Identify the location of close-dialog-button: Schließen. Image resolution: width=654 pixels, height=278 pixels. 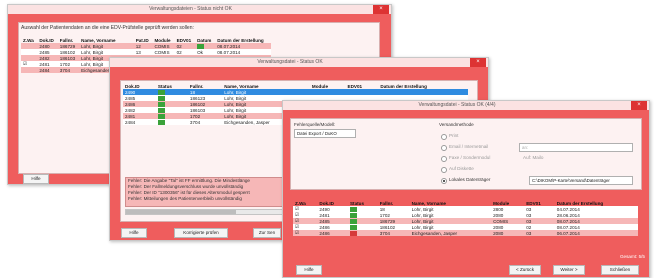
(620, 270).